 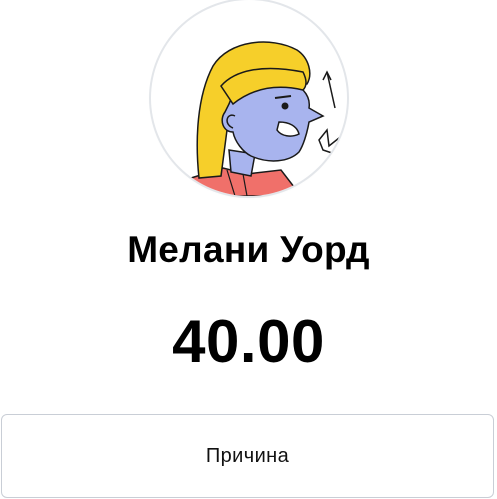 What do you see at coordinates (248, 249) in the screenshot?
I see `user-name: Мелани Уорд` at bounding box center [248, 249].